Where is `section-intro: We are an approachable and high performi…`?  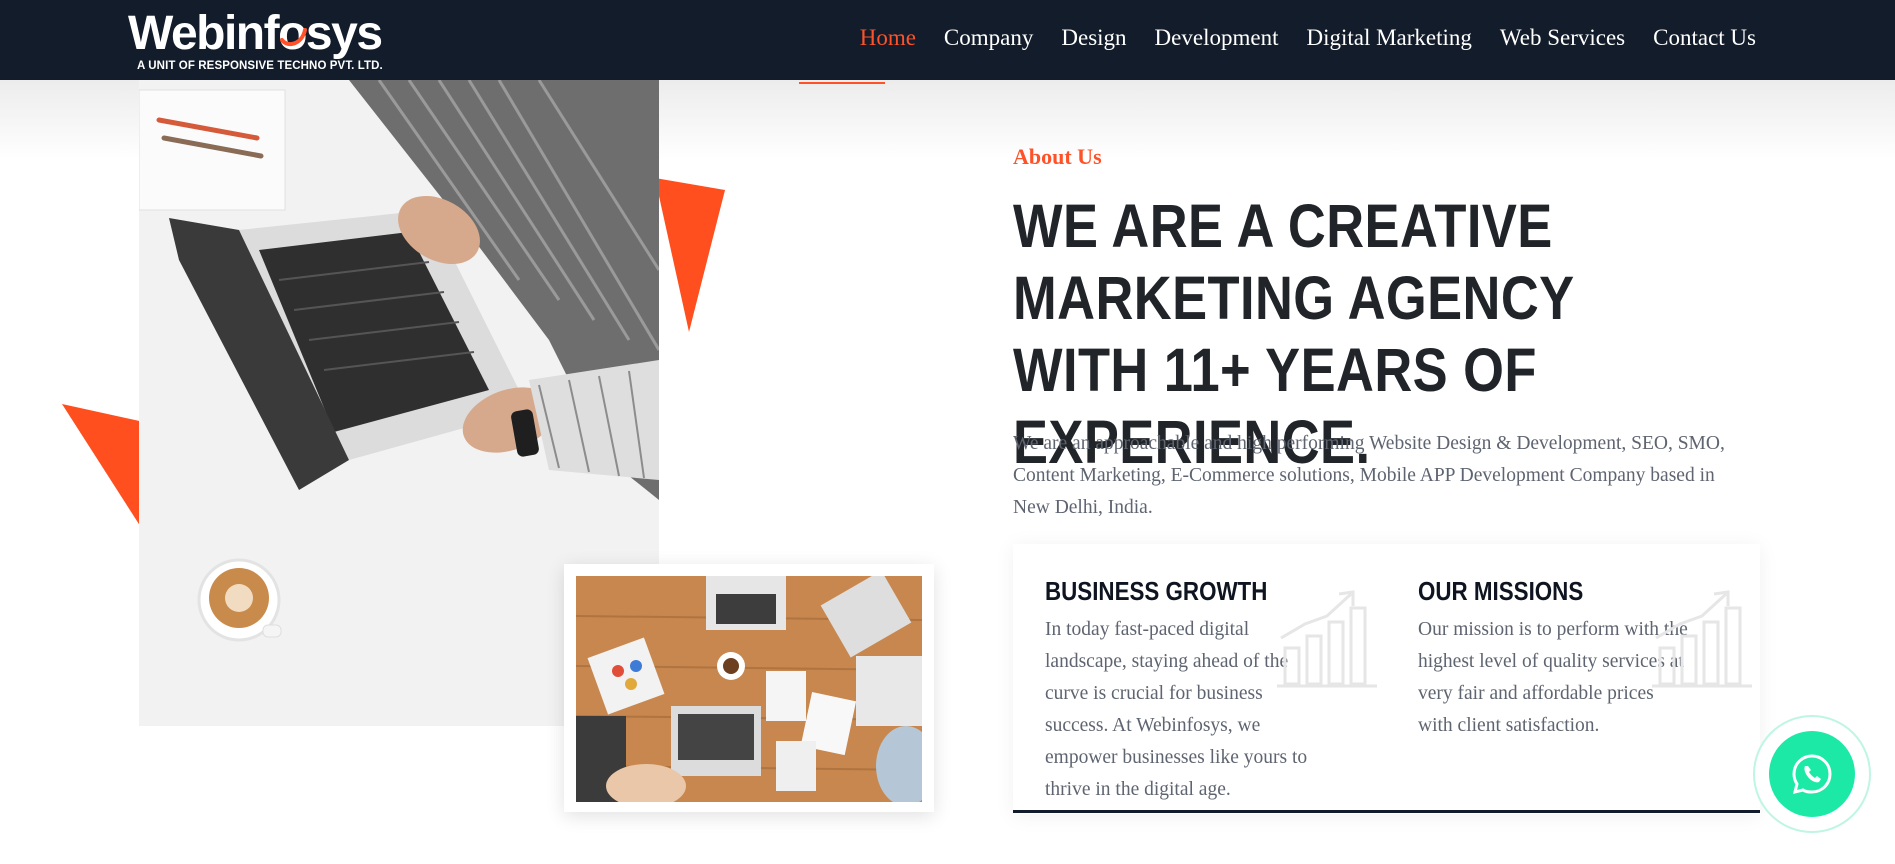 section-intro: We are an approachable and high performi… is located at coordinates (1369, 475).